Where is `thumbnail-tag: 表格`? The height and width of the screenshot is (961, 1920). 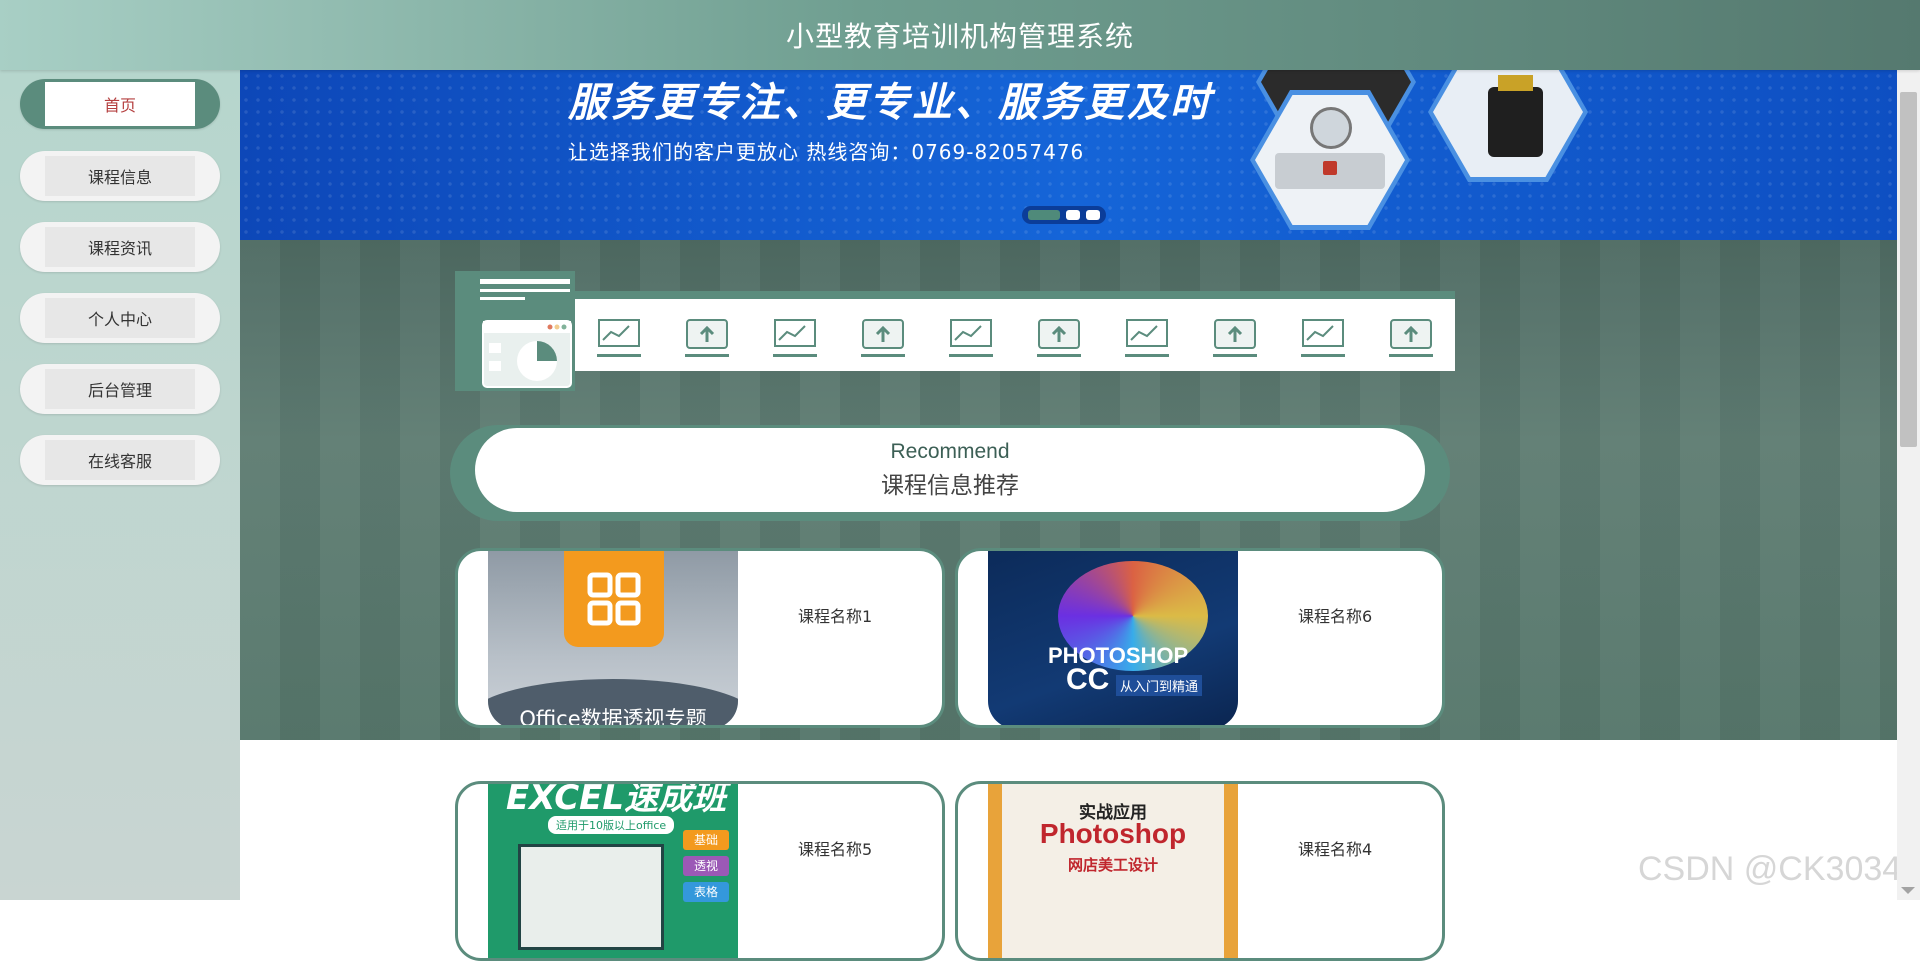
thumbnail-tag: 表格 is located at coordinates (706, 892).